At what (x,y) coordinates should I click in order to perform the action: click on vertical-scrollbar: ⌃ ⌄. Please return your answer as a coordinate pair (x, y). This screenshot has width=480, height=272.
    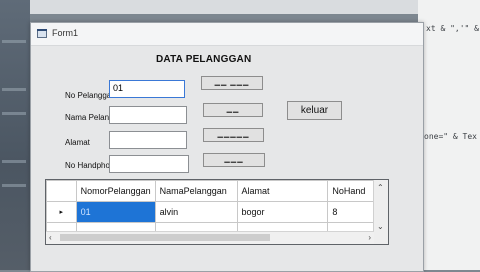
    Looking at the image, I should click on (380, 212).